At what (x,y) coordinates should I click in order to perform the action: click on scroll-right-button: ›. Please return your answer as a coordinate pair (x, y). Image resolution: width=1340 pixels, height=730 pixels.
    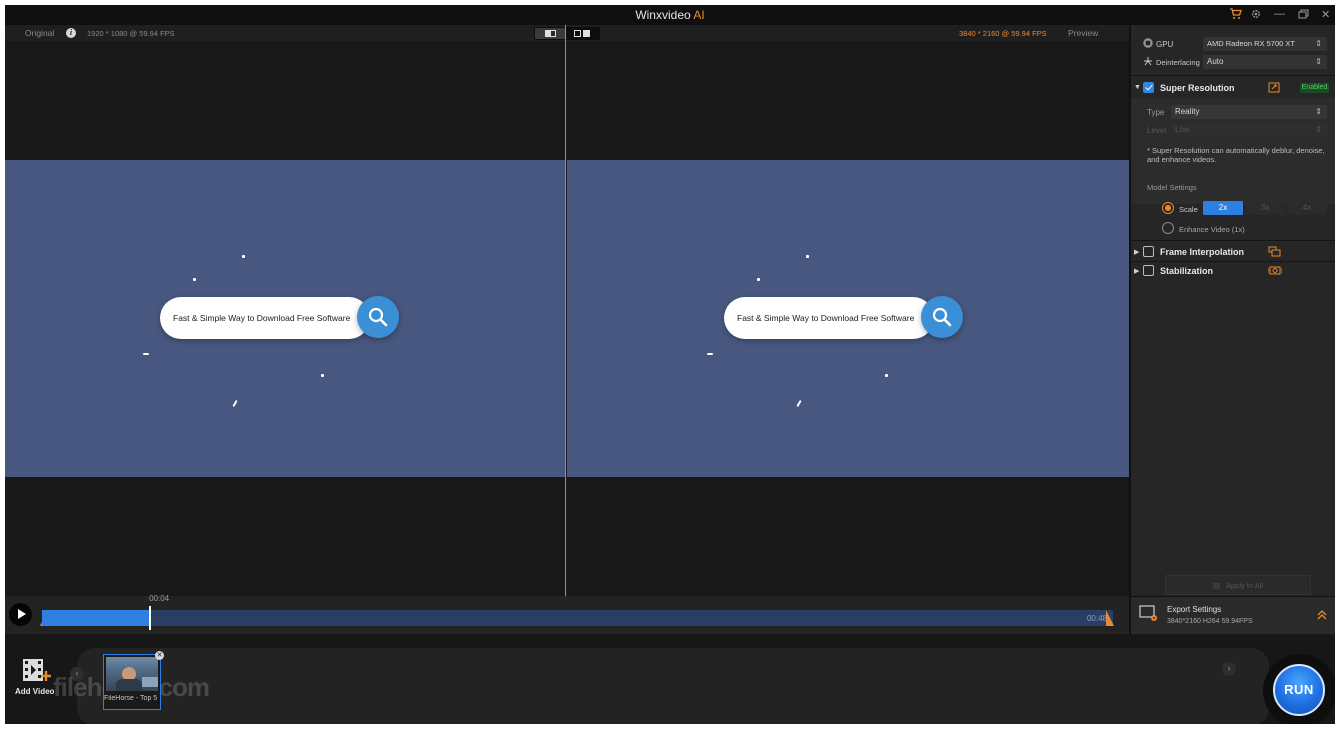
    Looking at the image, I should click on (1229, 669).